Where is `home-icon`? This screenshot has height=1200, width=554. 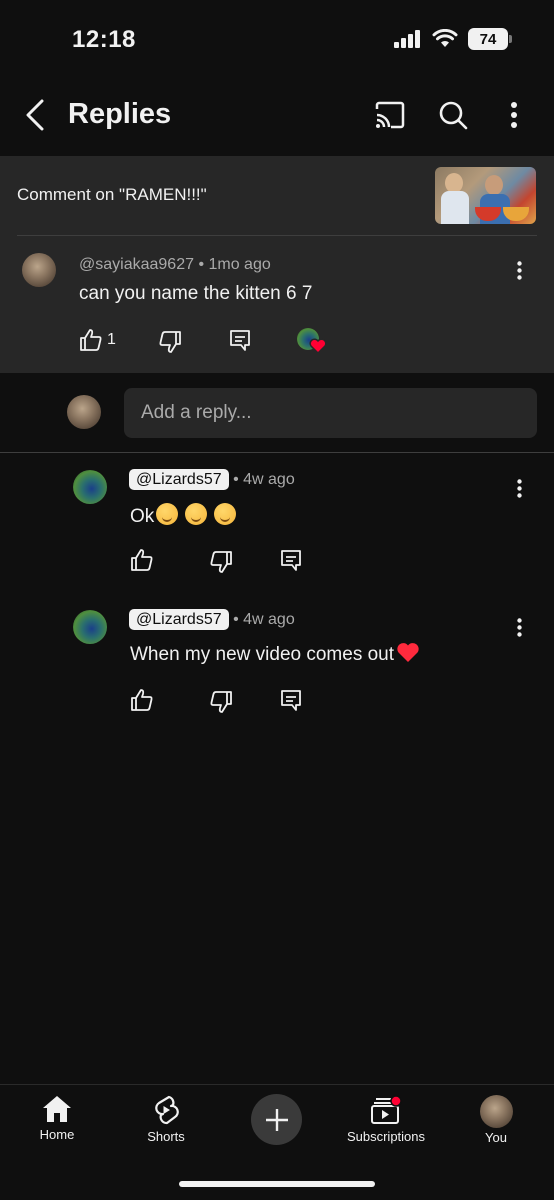 home-icon is located at coordinates (57, 1109).